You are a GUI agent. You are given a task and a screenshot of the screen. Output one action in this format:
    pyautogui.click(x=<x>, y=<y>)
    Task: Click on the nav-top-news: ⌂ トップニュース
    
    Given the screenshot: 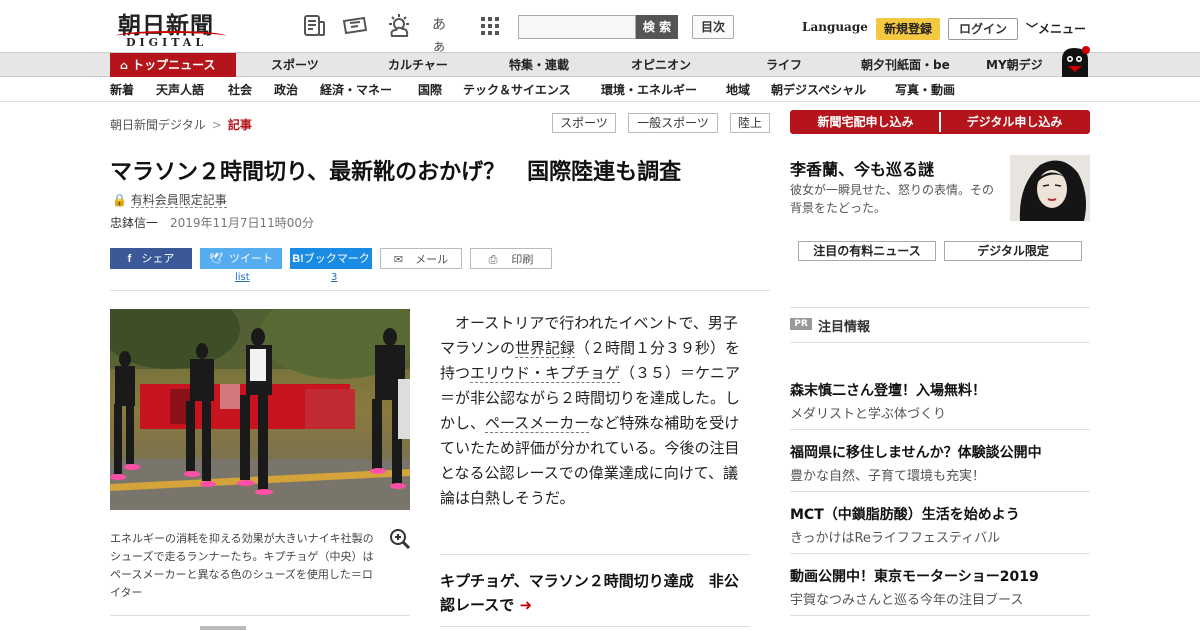 What is the action you would take?
    pyautogui.click(x=173, y=65)
    